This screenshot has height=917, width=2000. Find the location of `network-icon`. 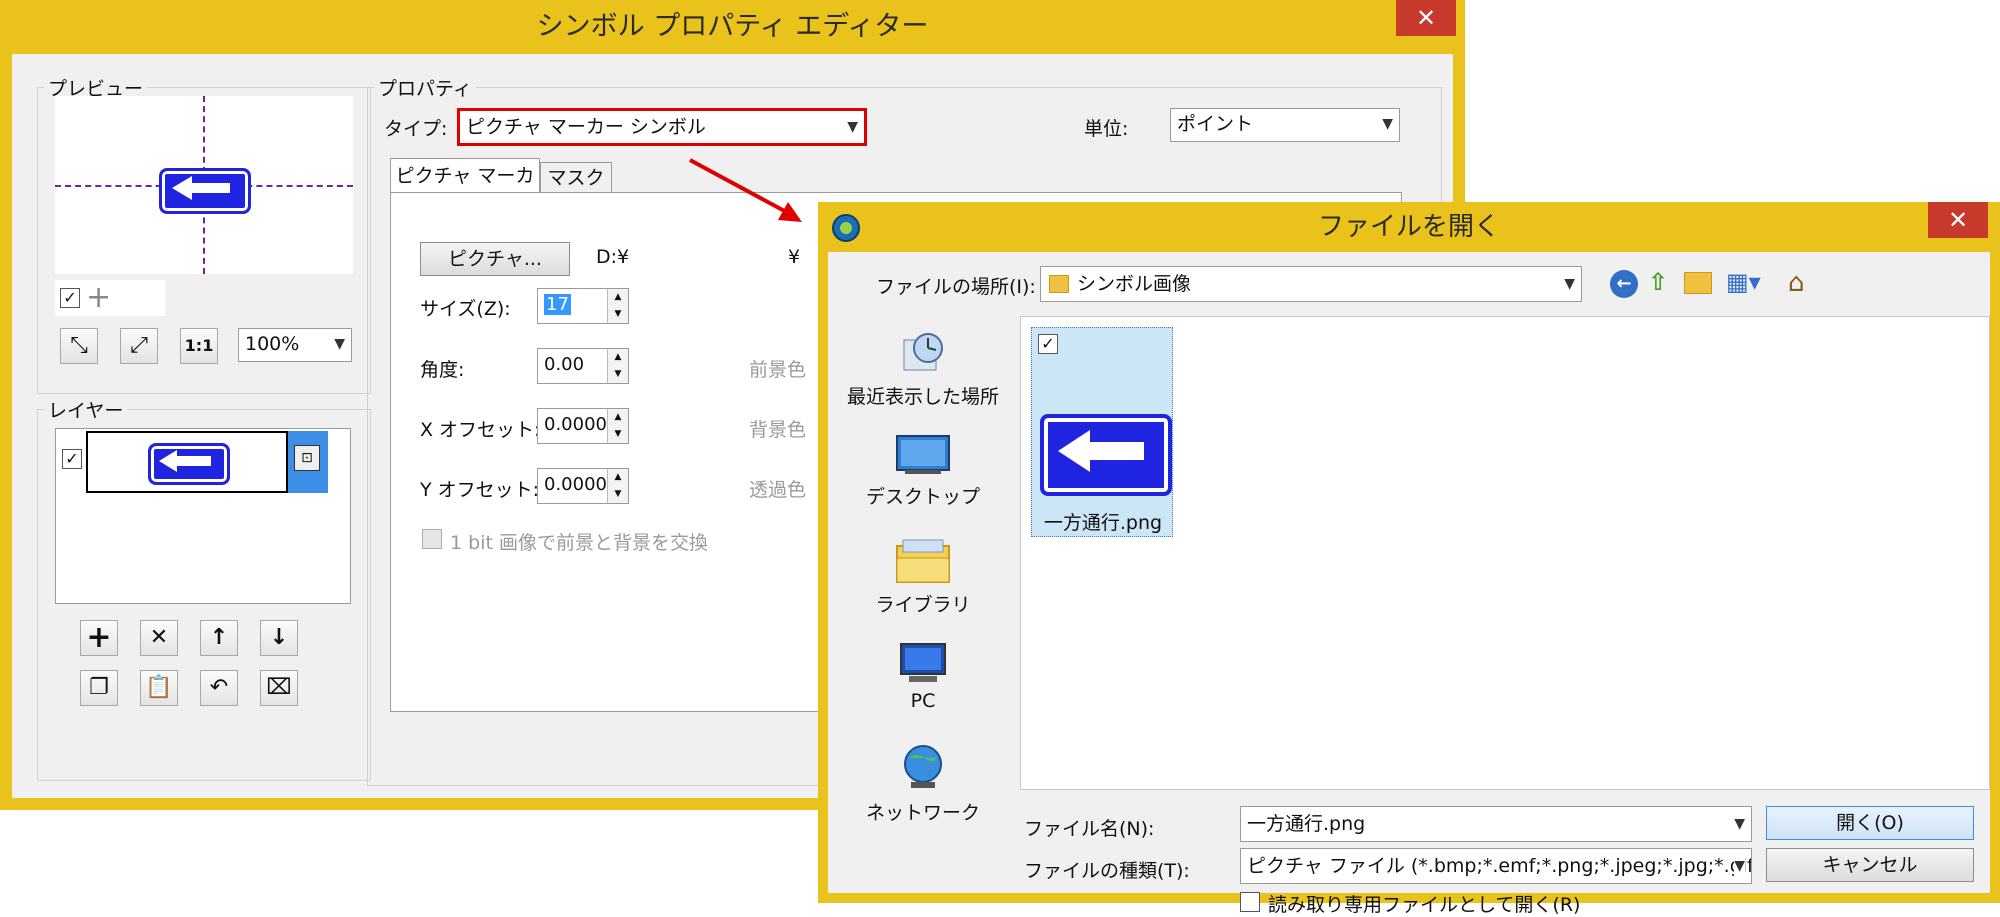

network-icon is located at coordinates (923, 766).